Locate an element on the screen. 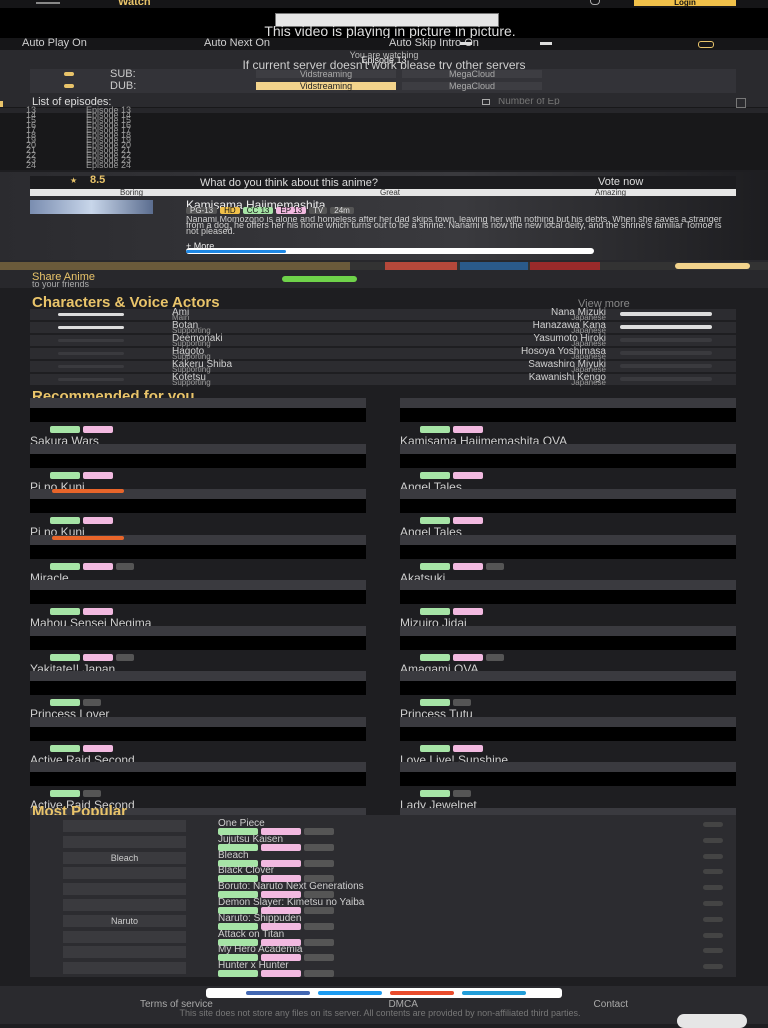 The width and height of the screenshot is (768, 1028). popular-item: Naruto Naruto: Shippuden is located at coordinates (393, 921).